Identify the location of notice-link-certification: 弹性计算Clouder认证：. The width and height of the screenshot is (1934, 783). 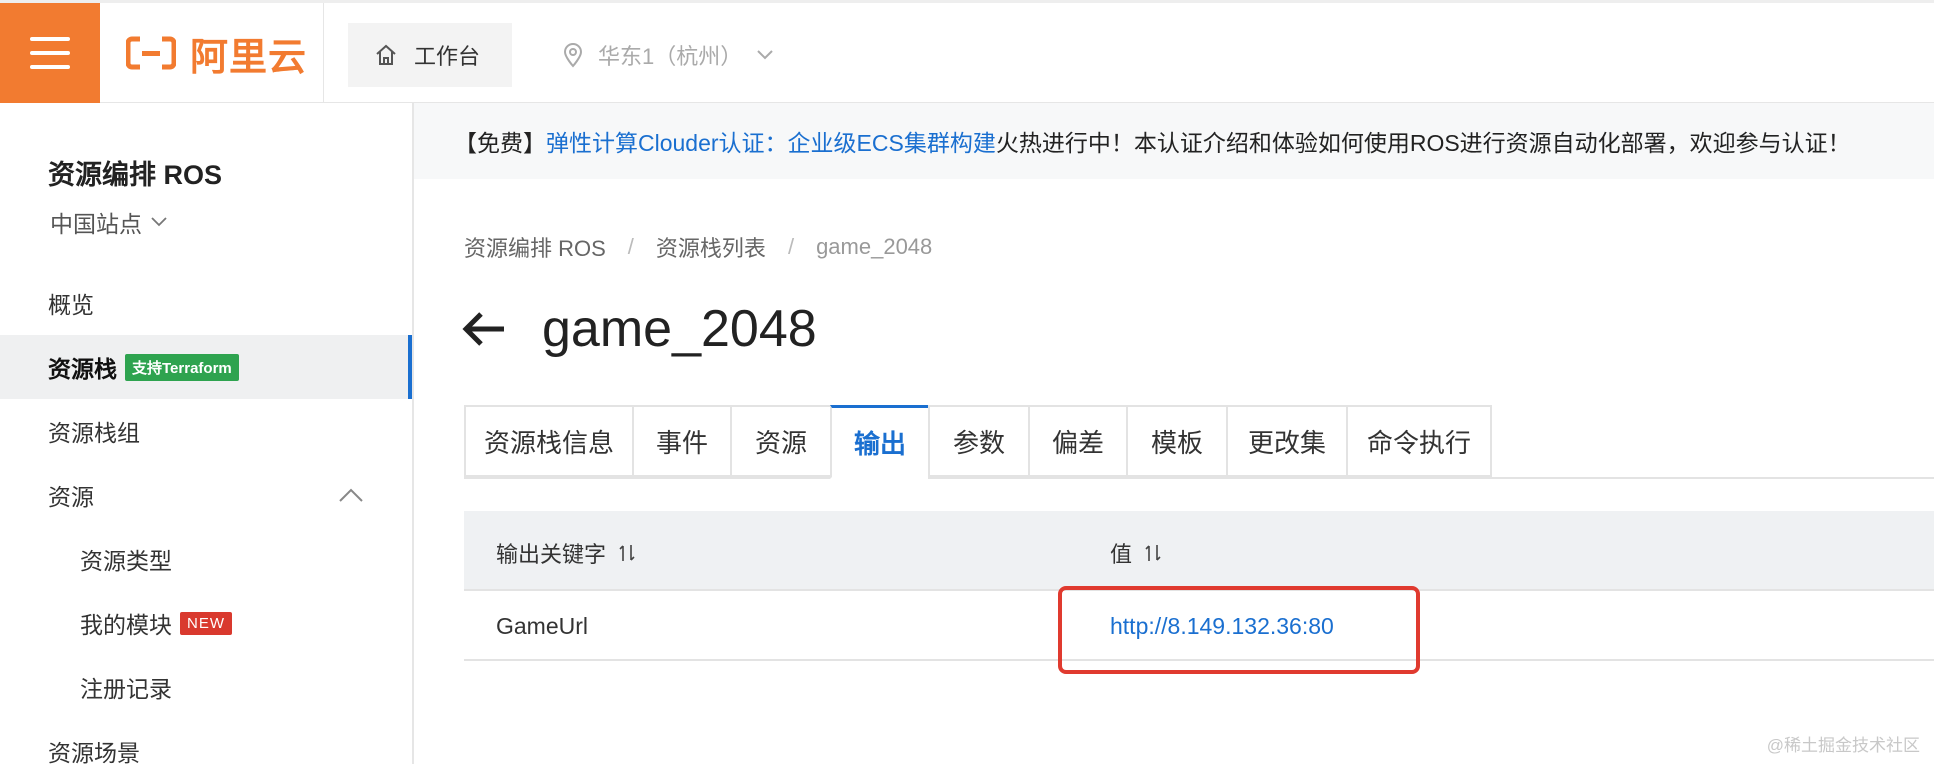
(667, 141).